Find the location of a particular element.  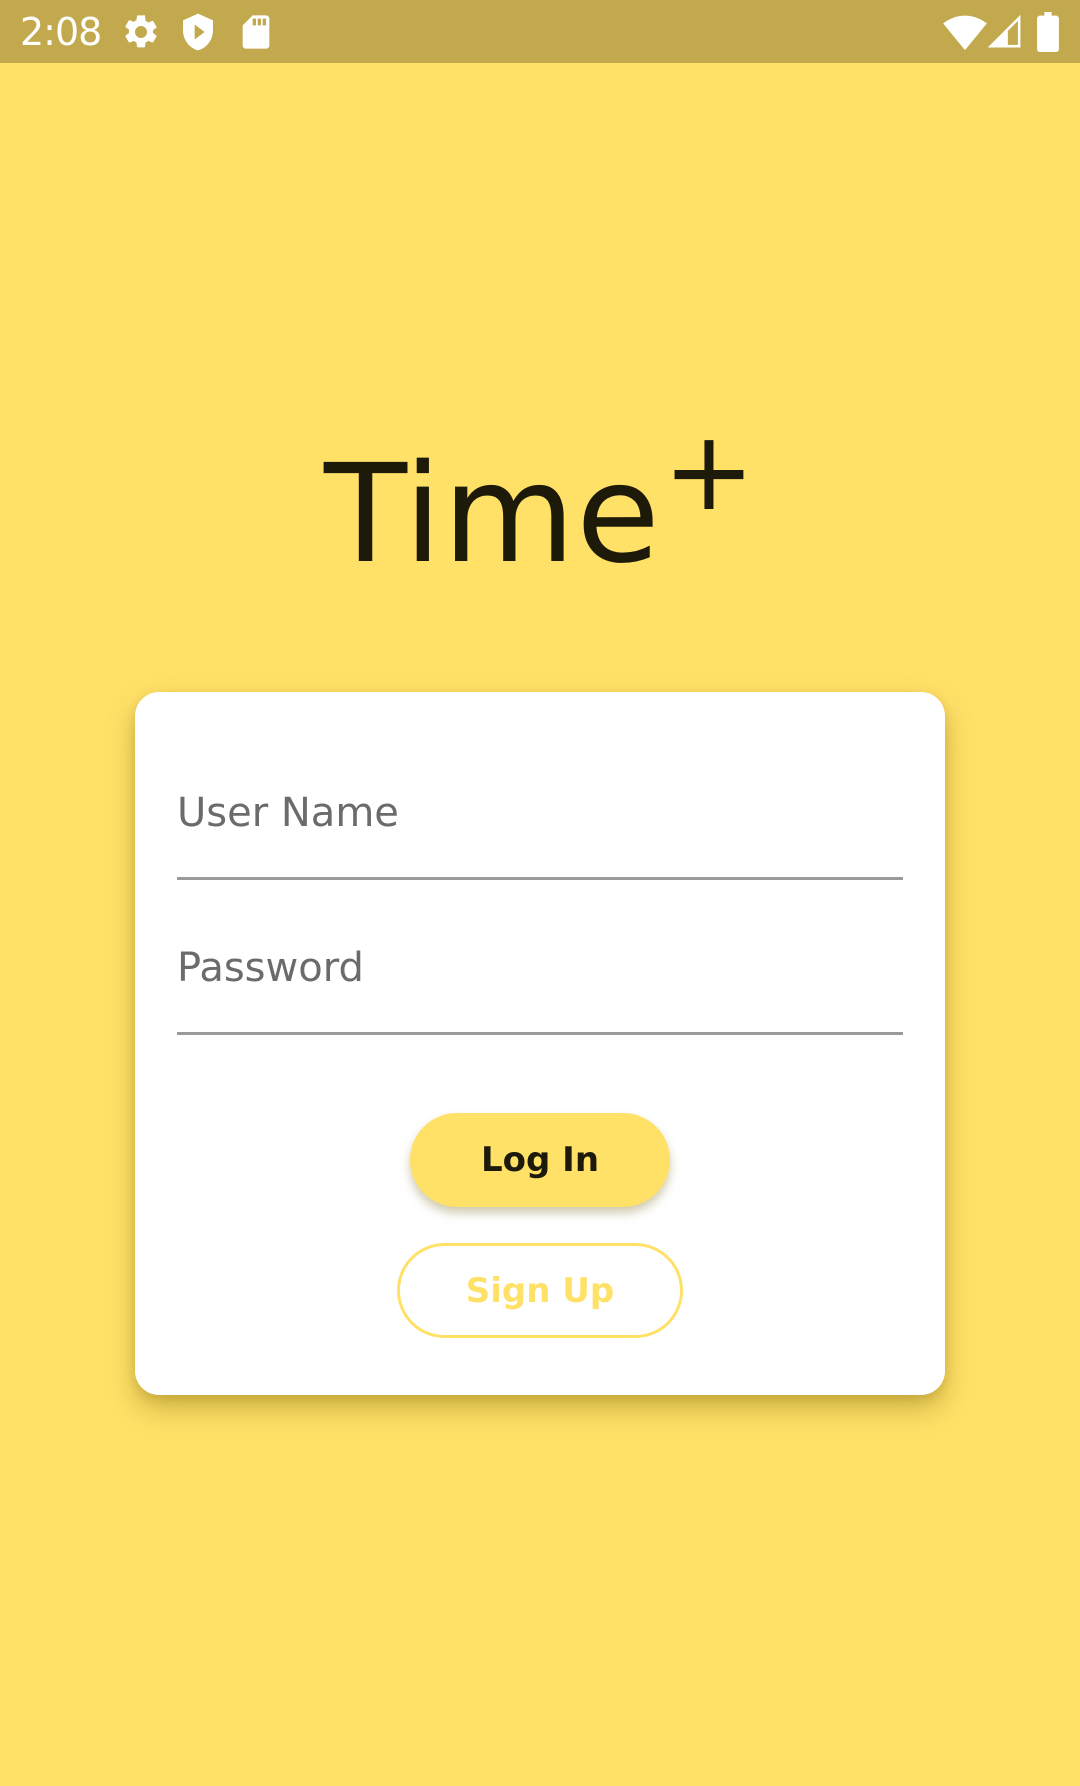

wifi-icon is located at coordinates (965, 32).